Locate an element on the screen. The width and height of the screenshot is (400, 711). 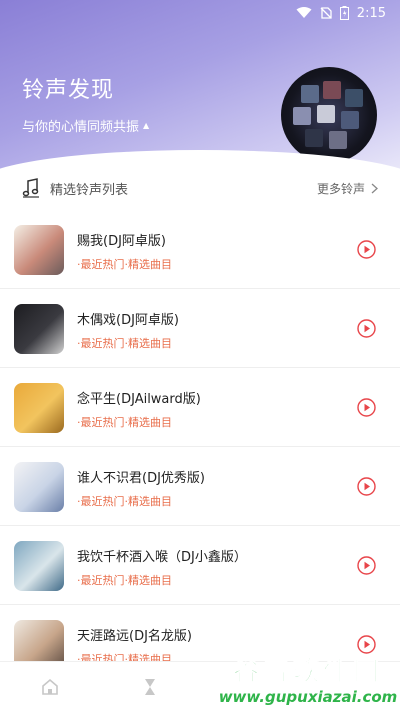
tab-home is located at coordinates (50, 687).